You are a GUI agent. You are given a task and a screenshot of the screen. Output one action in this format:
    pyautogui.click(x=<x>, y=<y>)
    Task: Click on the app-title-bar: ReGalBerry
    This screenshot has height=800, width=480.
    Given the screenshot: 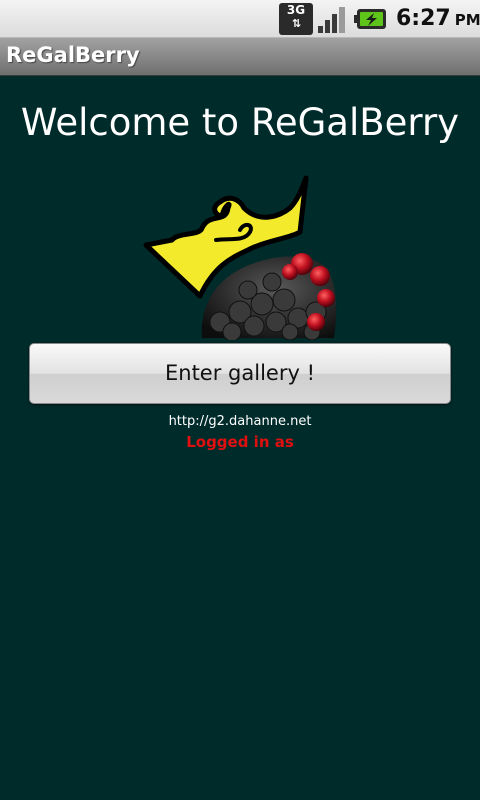 What is the action you would take?
    pyautogui.click(x=240, y=57)
    